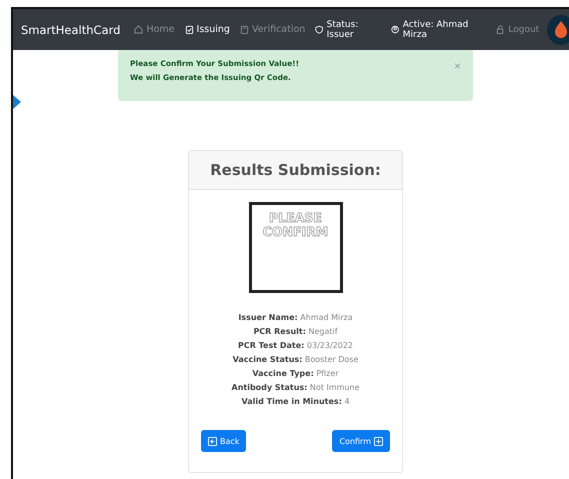 The width and height of the screenshot is (569, 479). What do you see at coordinates (295, 170) in the screenshot?
I see `card-title: Results Submission:` at bounding box center [295, 170].